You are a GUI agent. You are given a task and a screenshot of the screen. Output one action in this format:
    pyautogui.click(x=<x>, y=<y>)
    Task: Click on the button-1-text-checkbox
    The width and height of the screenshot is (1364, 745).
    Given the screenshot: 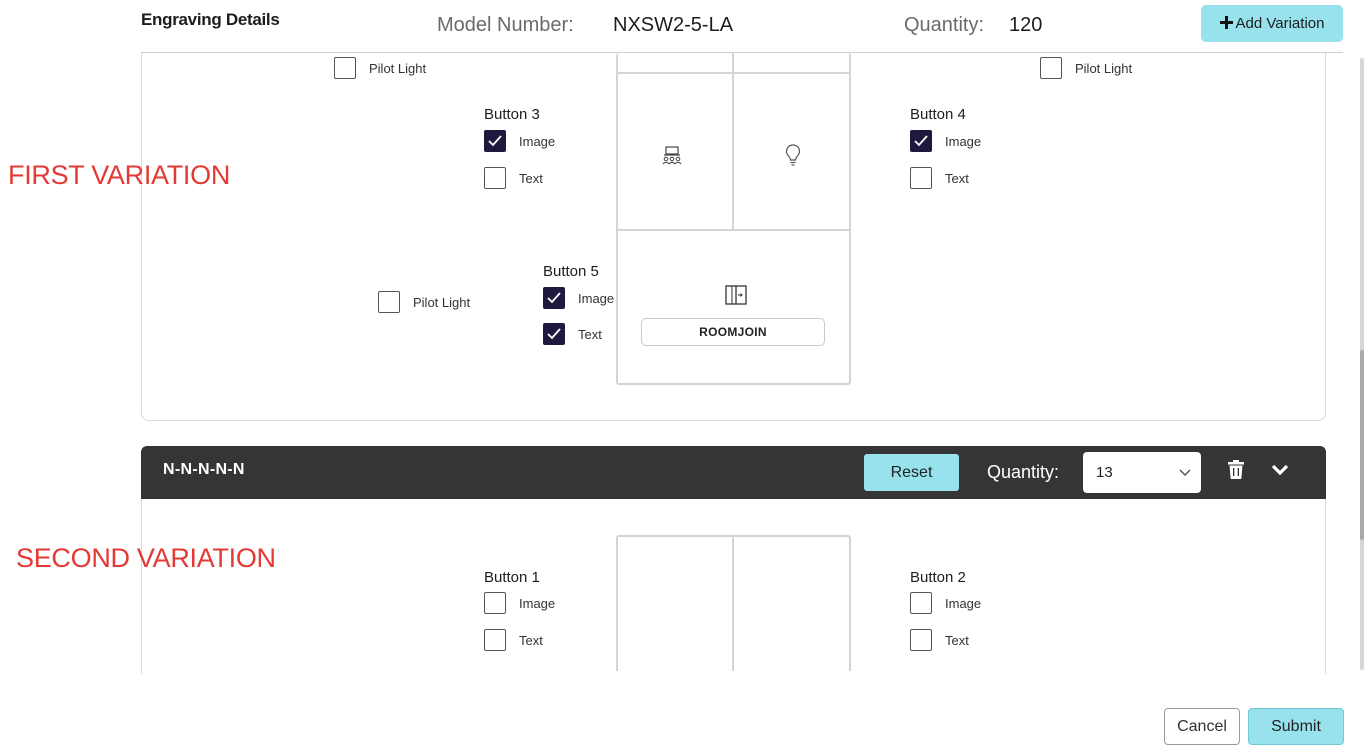 What is the action you would take?
    pyautogui.click(x=495, y=640)
    